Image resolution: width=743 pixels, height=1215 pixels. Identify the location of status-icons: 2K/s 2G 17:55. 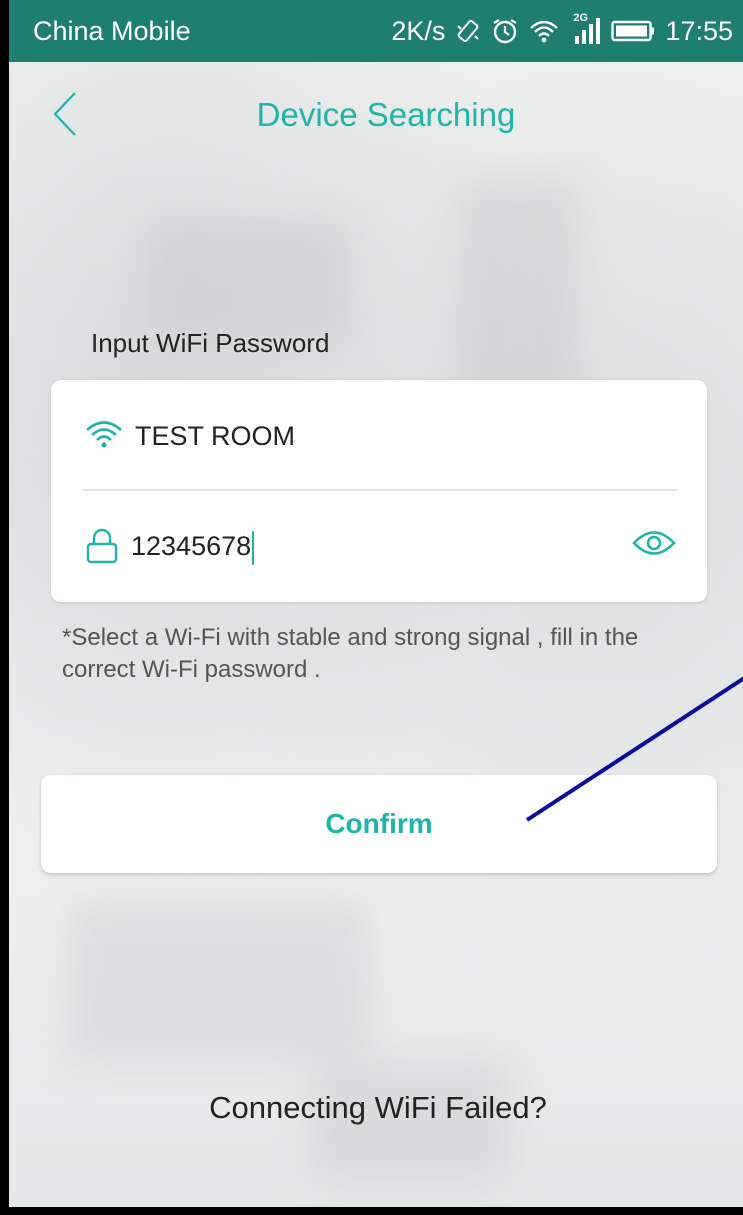
(562, 29).